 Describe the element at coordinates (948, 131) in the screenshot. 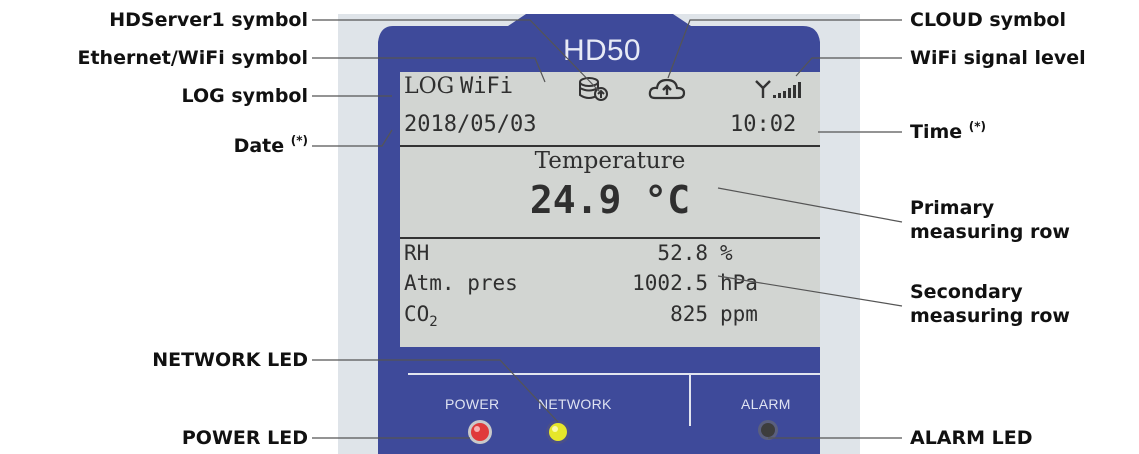

I see `label-time: Time (*)` at that location.